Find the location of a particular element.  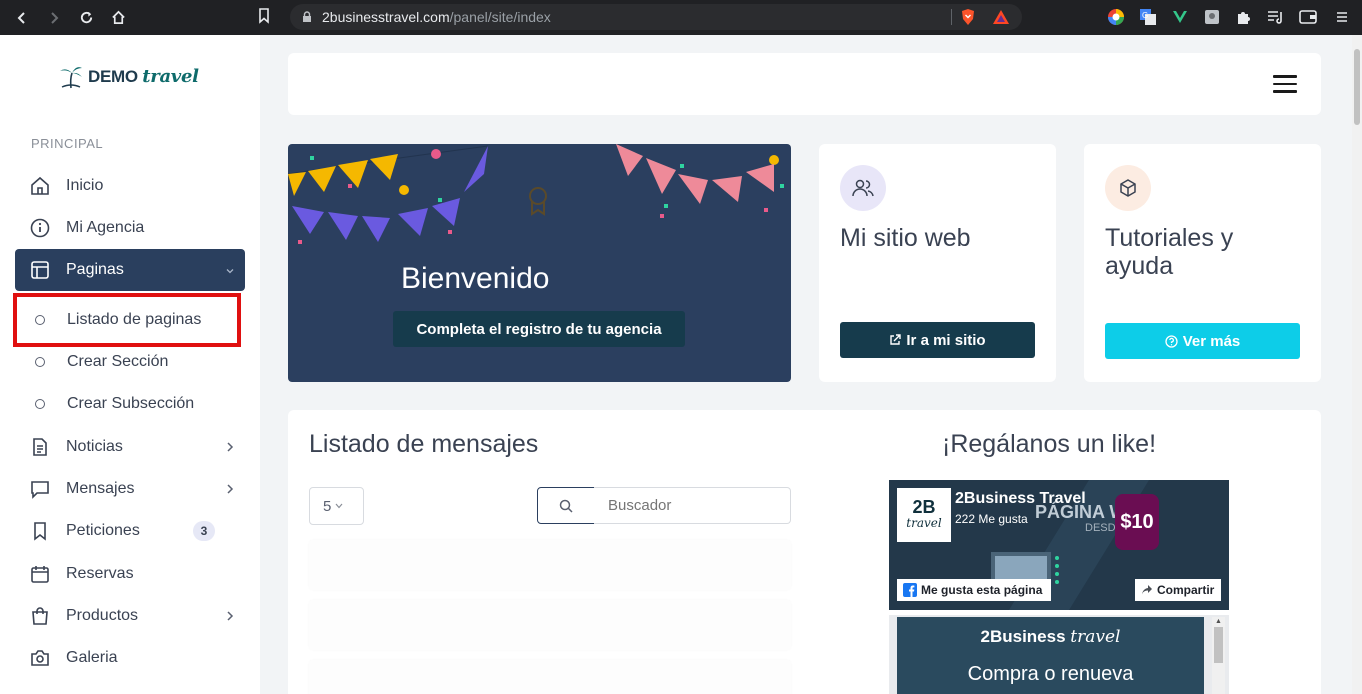

sidebar-item-inicio: Inicio is located at coordinates (130, 186).